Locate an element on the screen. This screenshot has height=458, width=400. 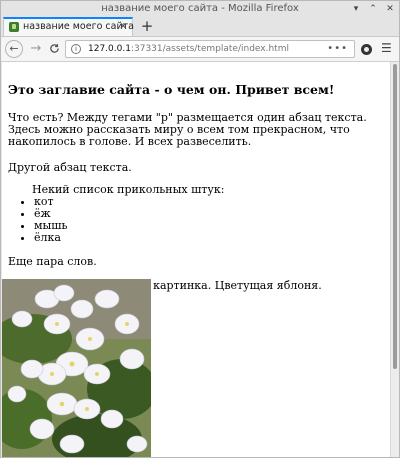
bullet-list: кот ёж мышь ёлка is located at coordinates (198, 220).